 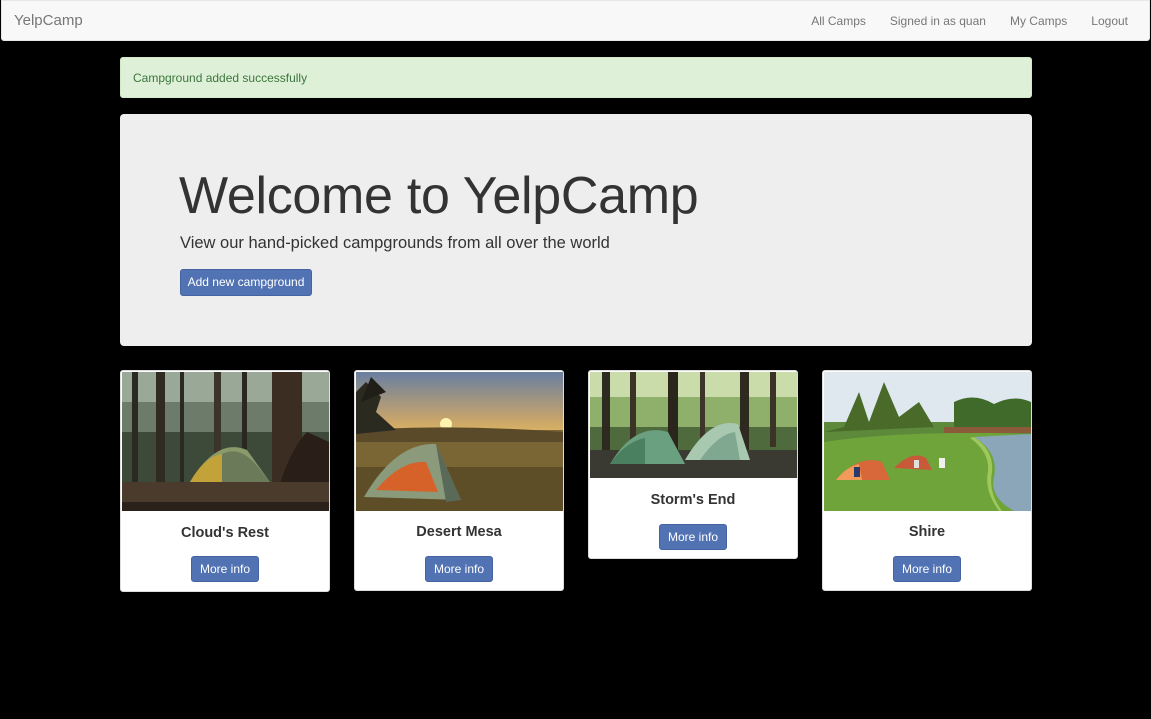 I want to click on campground-card: Cloud's Rest More info, so click(x=225, y=481).